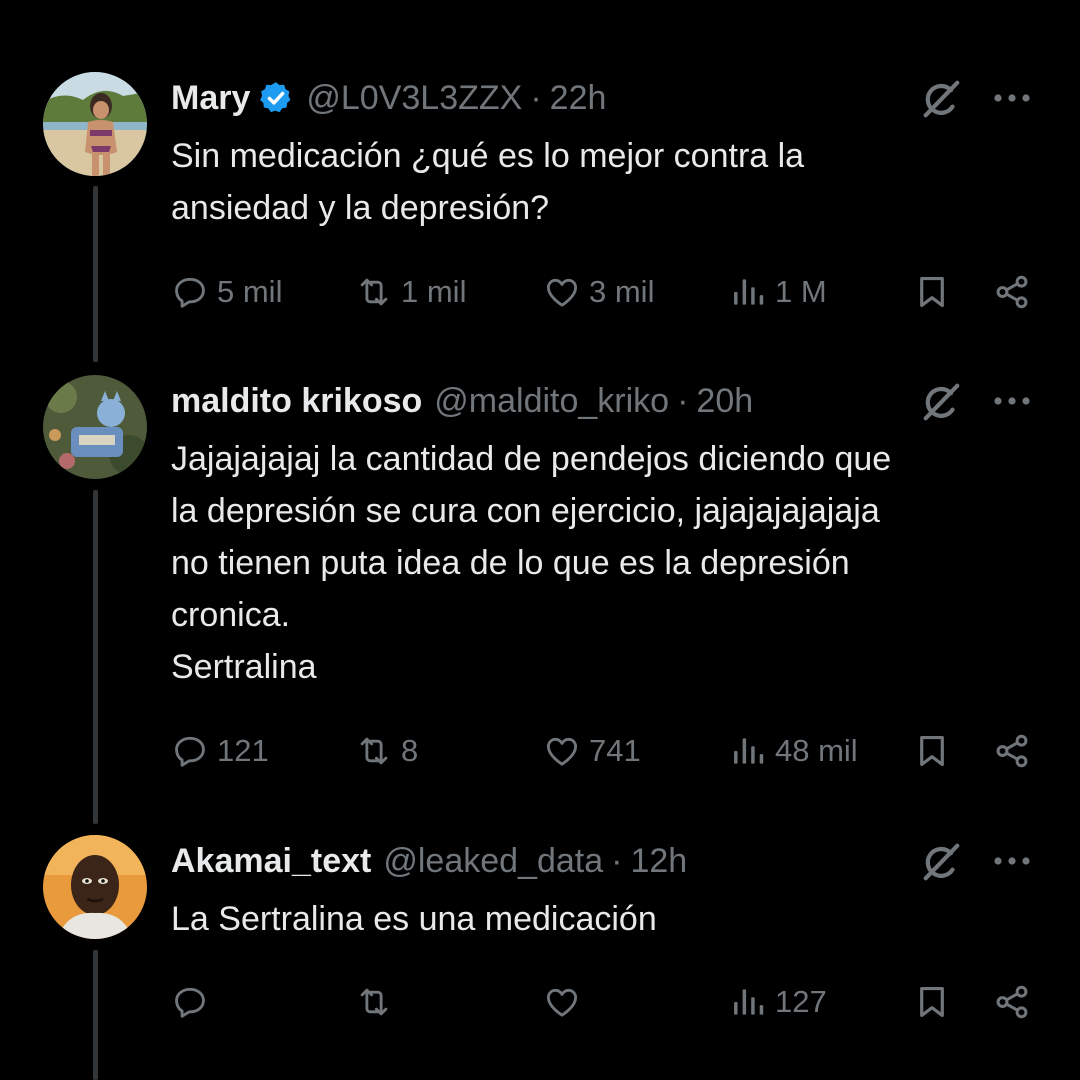  I want to click on reply-button: 121, so click(220, 751).